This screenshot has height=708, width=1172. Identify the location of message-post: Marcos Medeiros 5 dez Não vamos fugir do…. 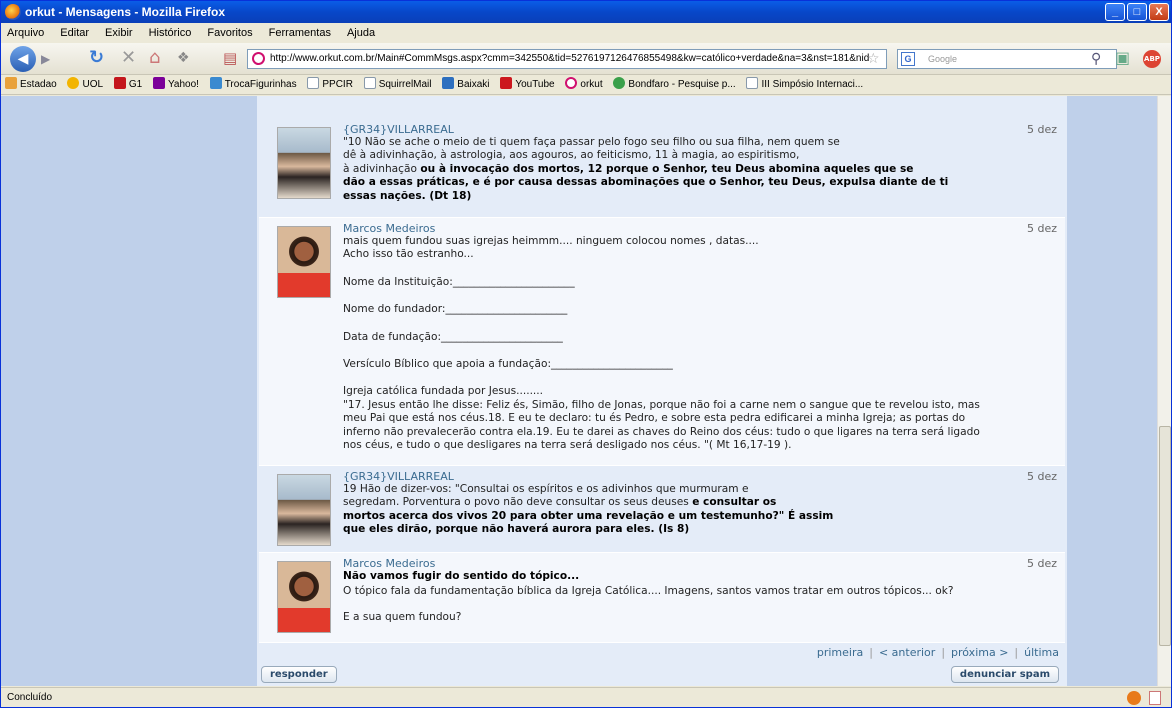
(662, 598).